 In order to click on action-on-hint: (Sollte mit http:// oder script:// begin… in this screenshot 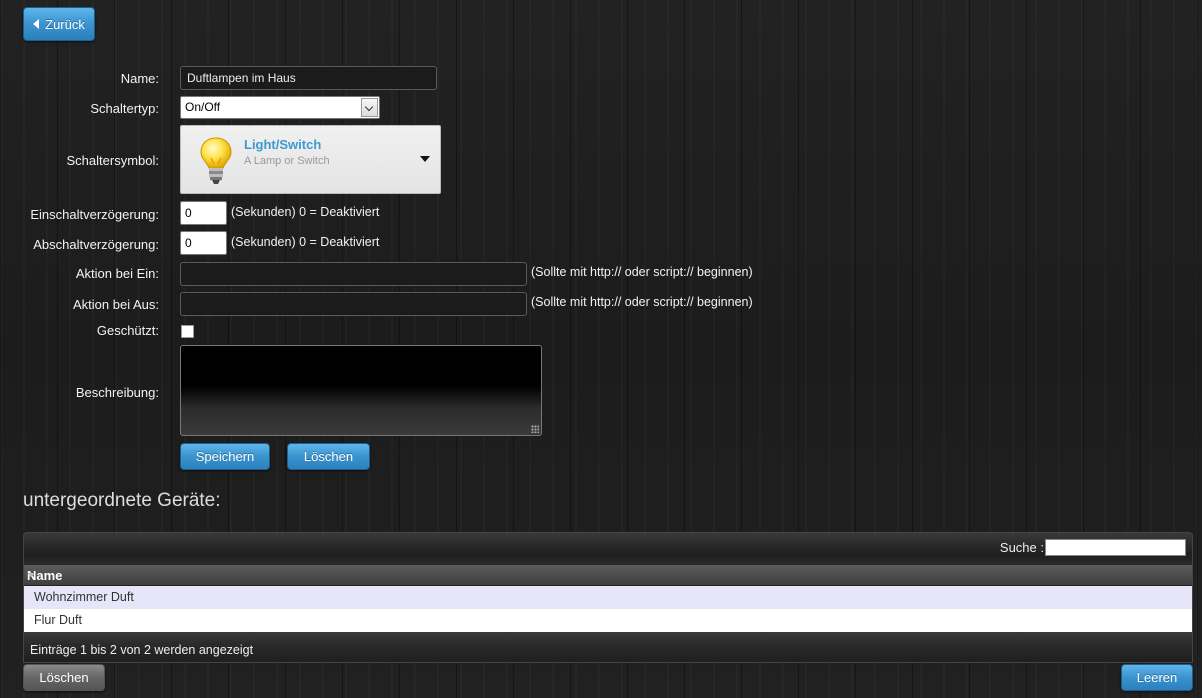, I will do `click(642, 272)`.